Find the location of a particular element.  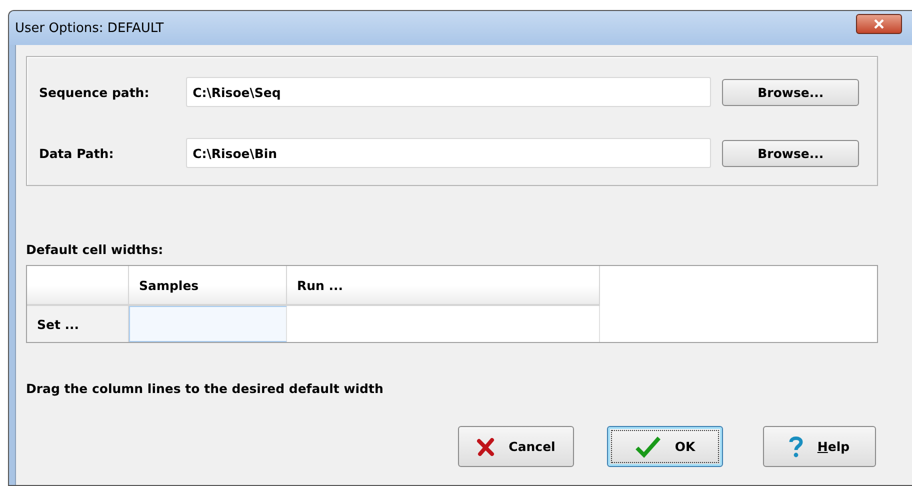

path-field: C:\Risoe\Bin is located at coordinates (449, 153).